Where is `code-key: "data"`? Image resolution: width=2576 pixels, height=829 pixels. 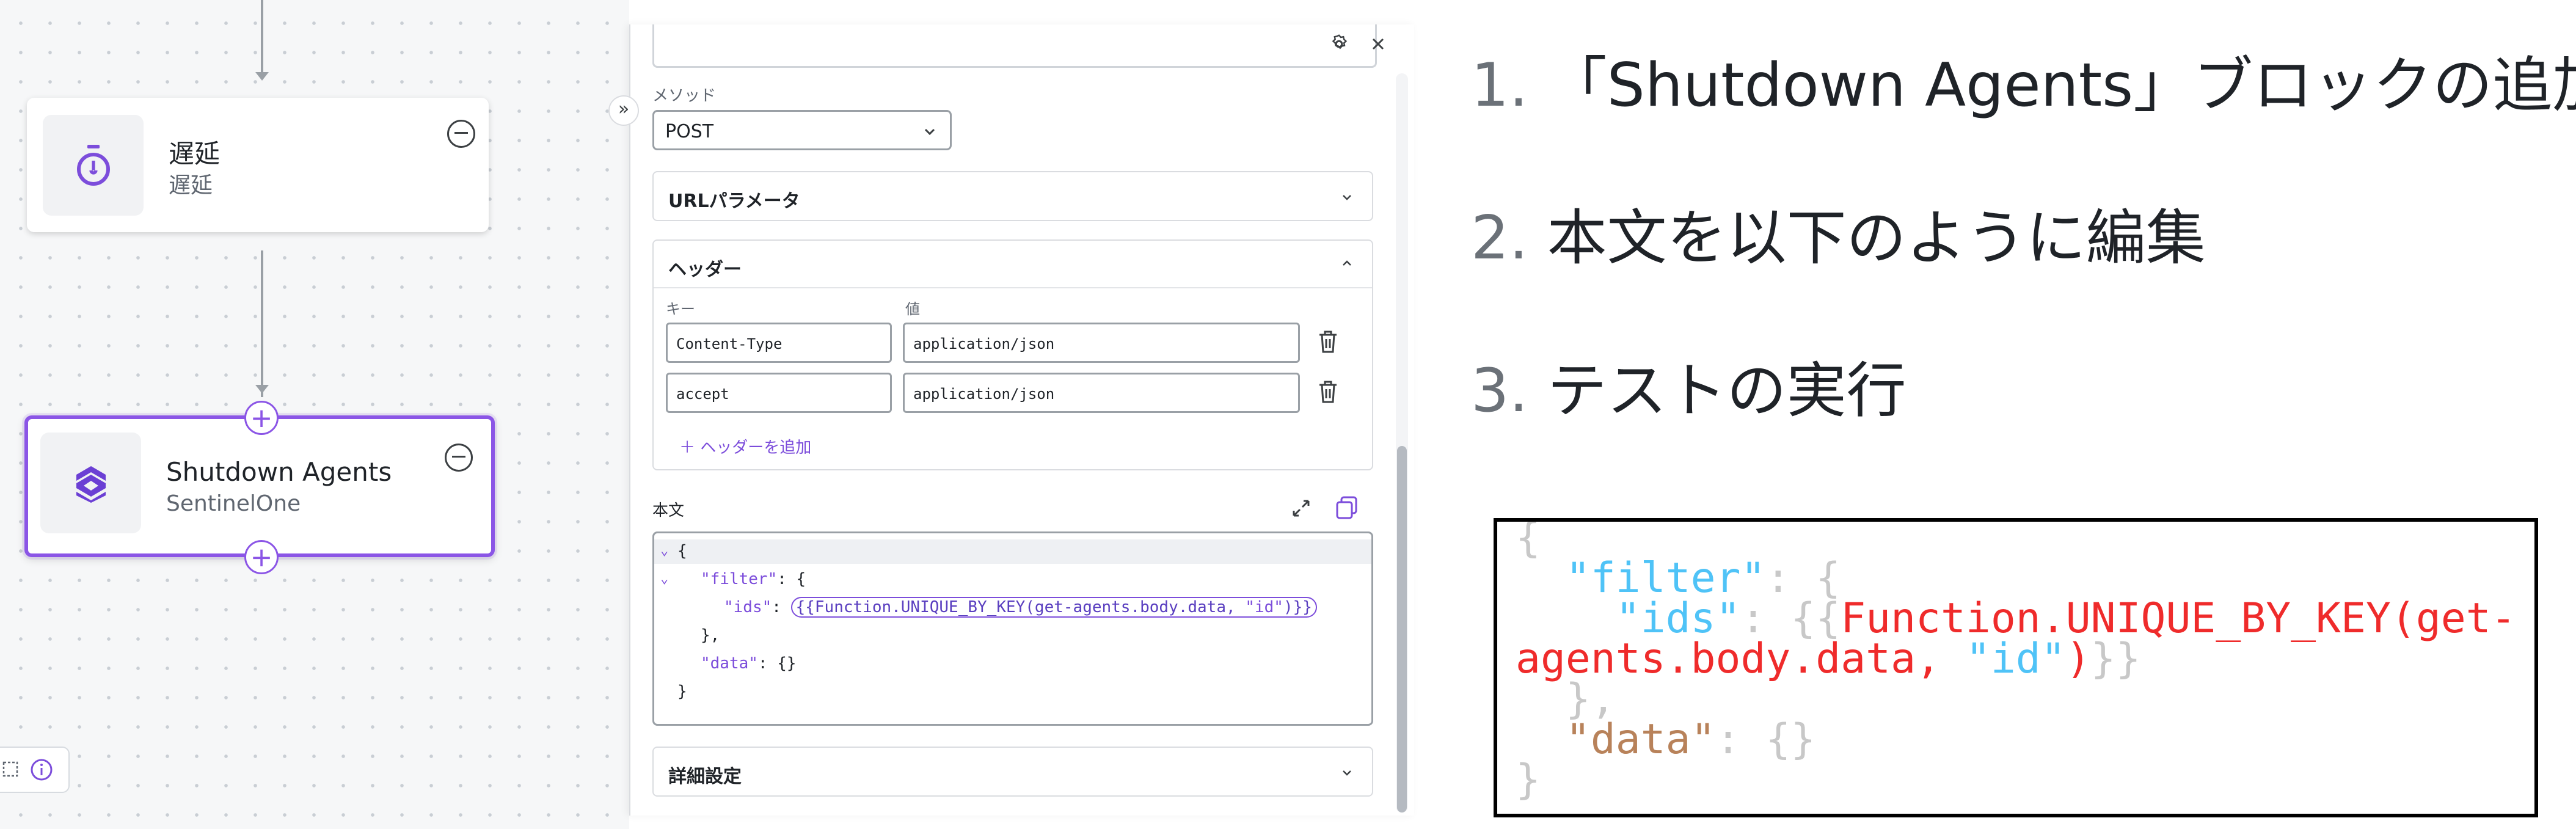 code-key: "data" is located at coordinates (730, 663).